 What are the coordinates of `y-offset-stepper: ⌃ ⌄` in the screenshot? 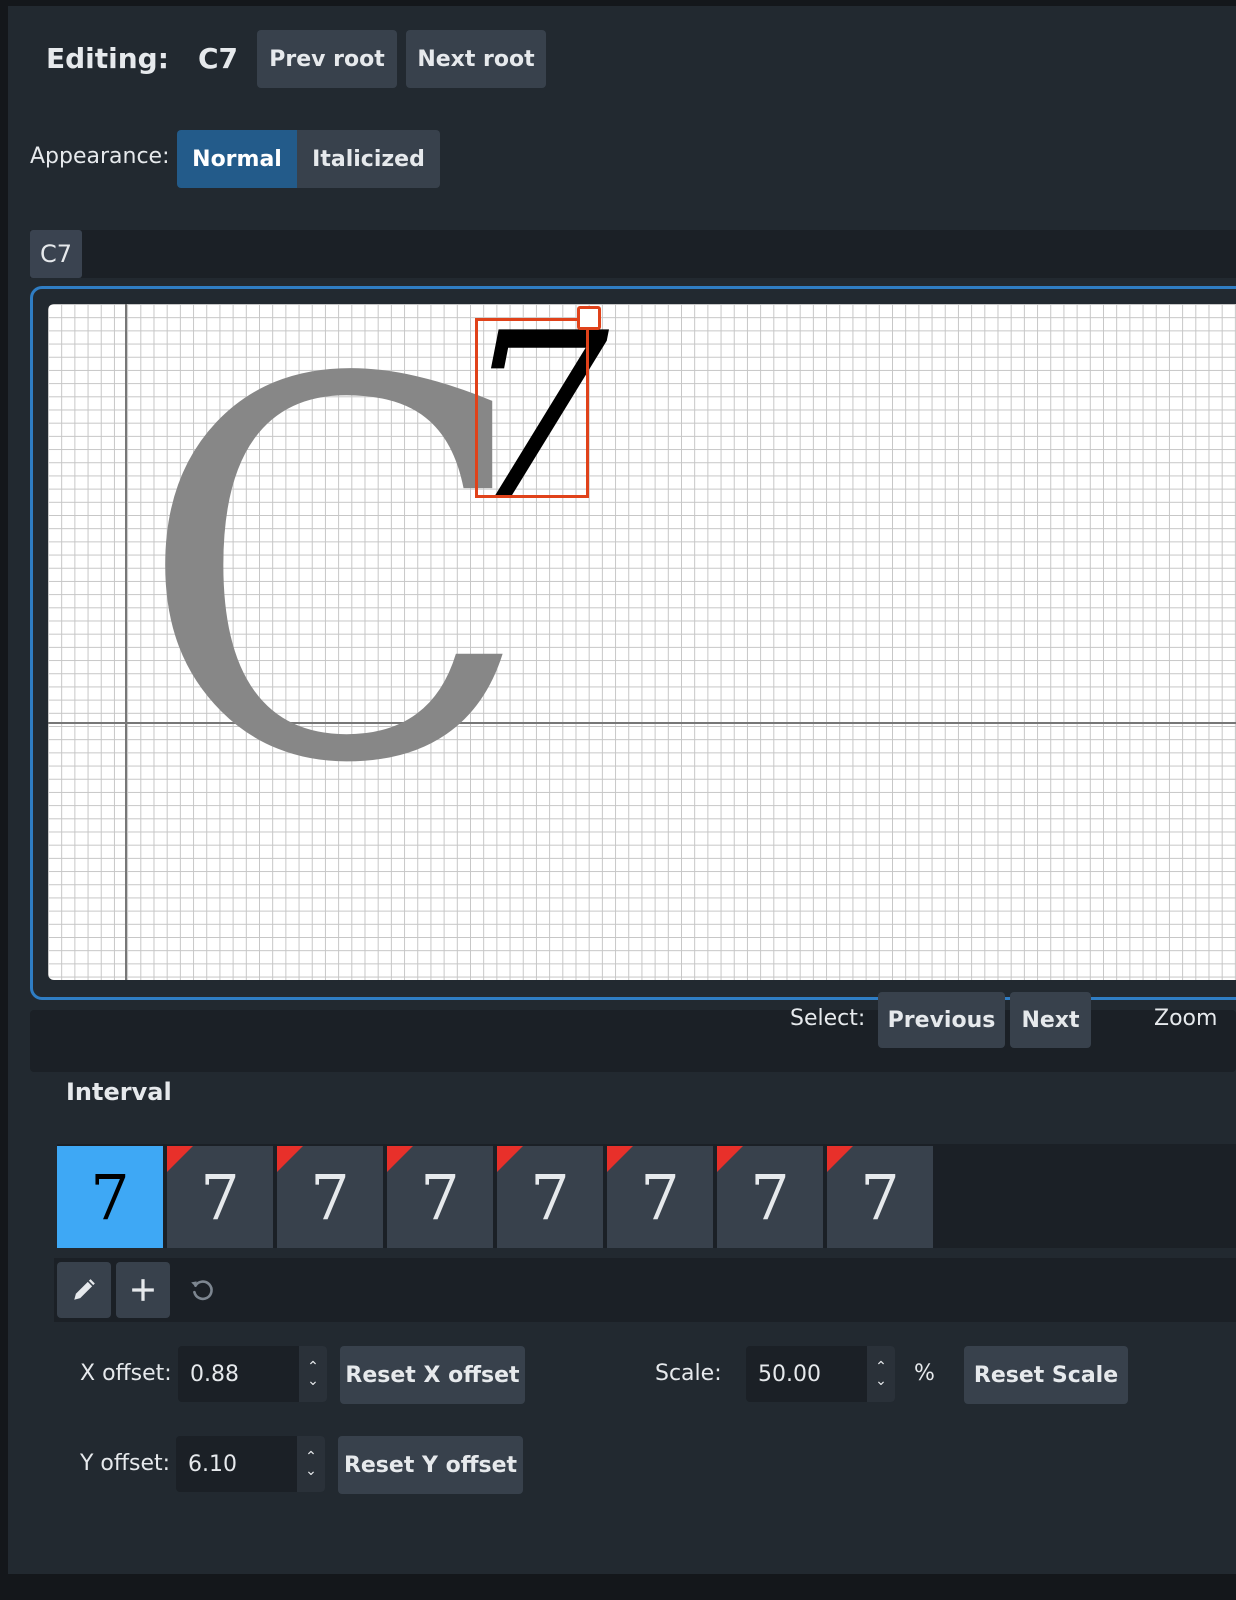 It's located at (311, 1464).